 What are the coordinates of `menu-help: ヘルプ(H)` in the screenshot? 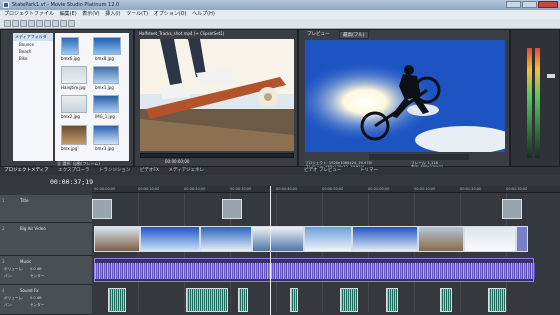 It's located at (203, 14).